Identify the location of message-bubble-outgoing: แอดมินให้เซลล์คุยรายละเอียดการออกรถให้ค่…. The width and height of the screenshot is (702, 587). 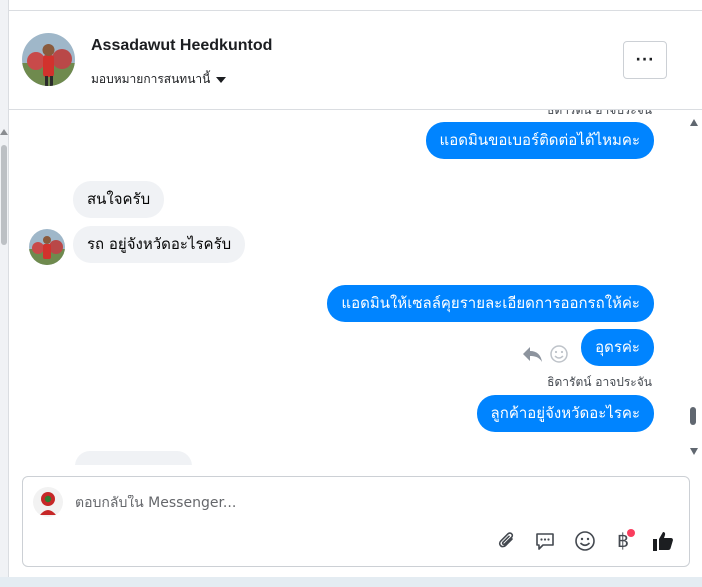
(490, 303).